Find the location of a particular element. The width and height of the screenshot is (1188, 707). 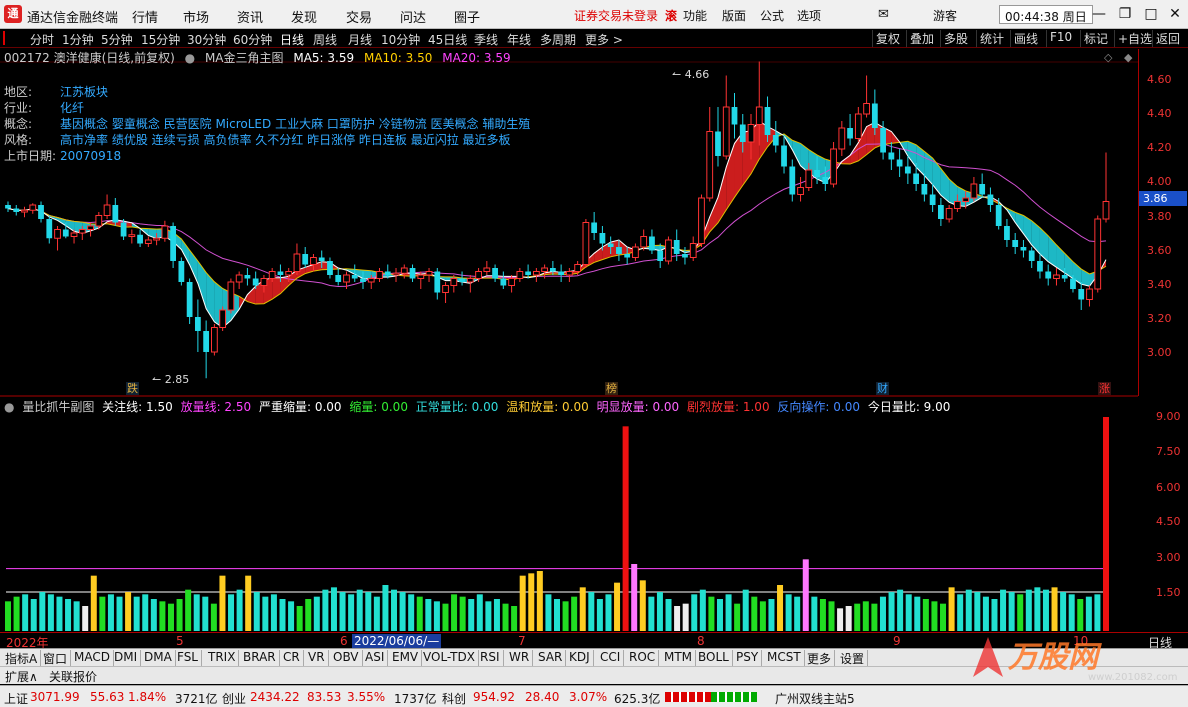

tab-fsl: FSL is located at coordinates (188, 658).